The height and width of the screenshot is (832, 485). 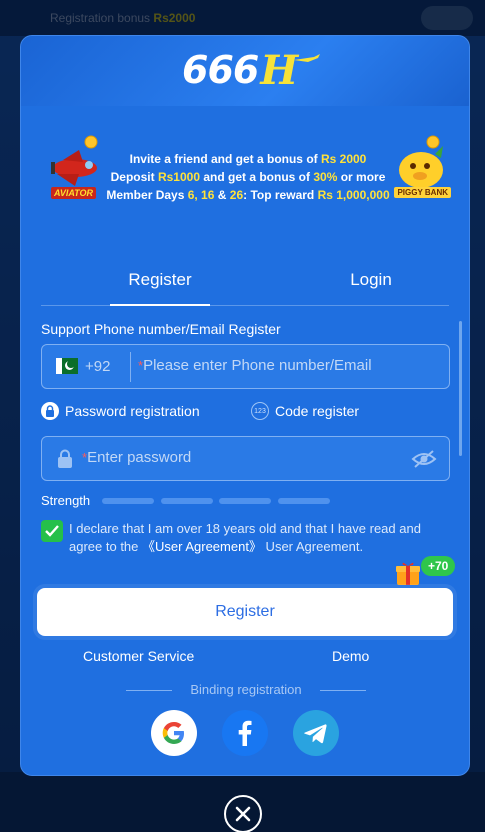 I want to click on piggy-bank-label: PIGGY BANK, so click(x=422, y=192).